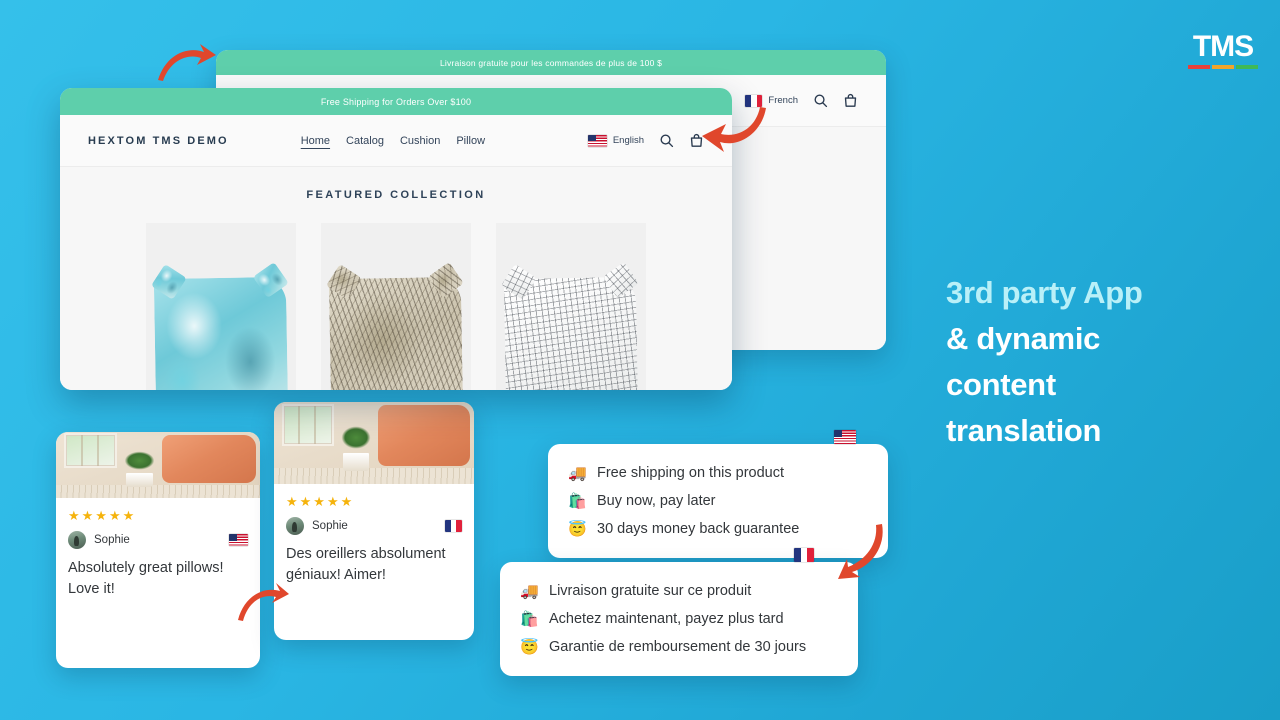 This screenshot has height=720, width=1280. Describe the element at coordinates (1247, 67) in the screenshot. I see `logo-bar-green` at that location.